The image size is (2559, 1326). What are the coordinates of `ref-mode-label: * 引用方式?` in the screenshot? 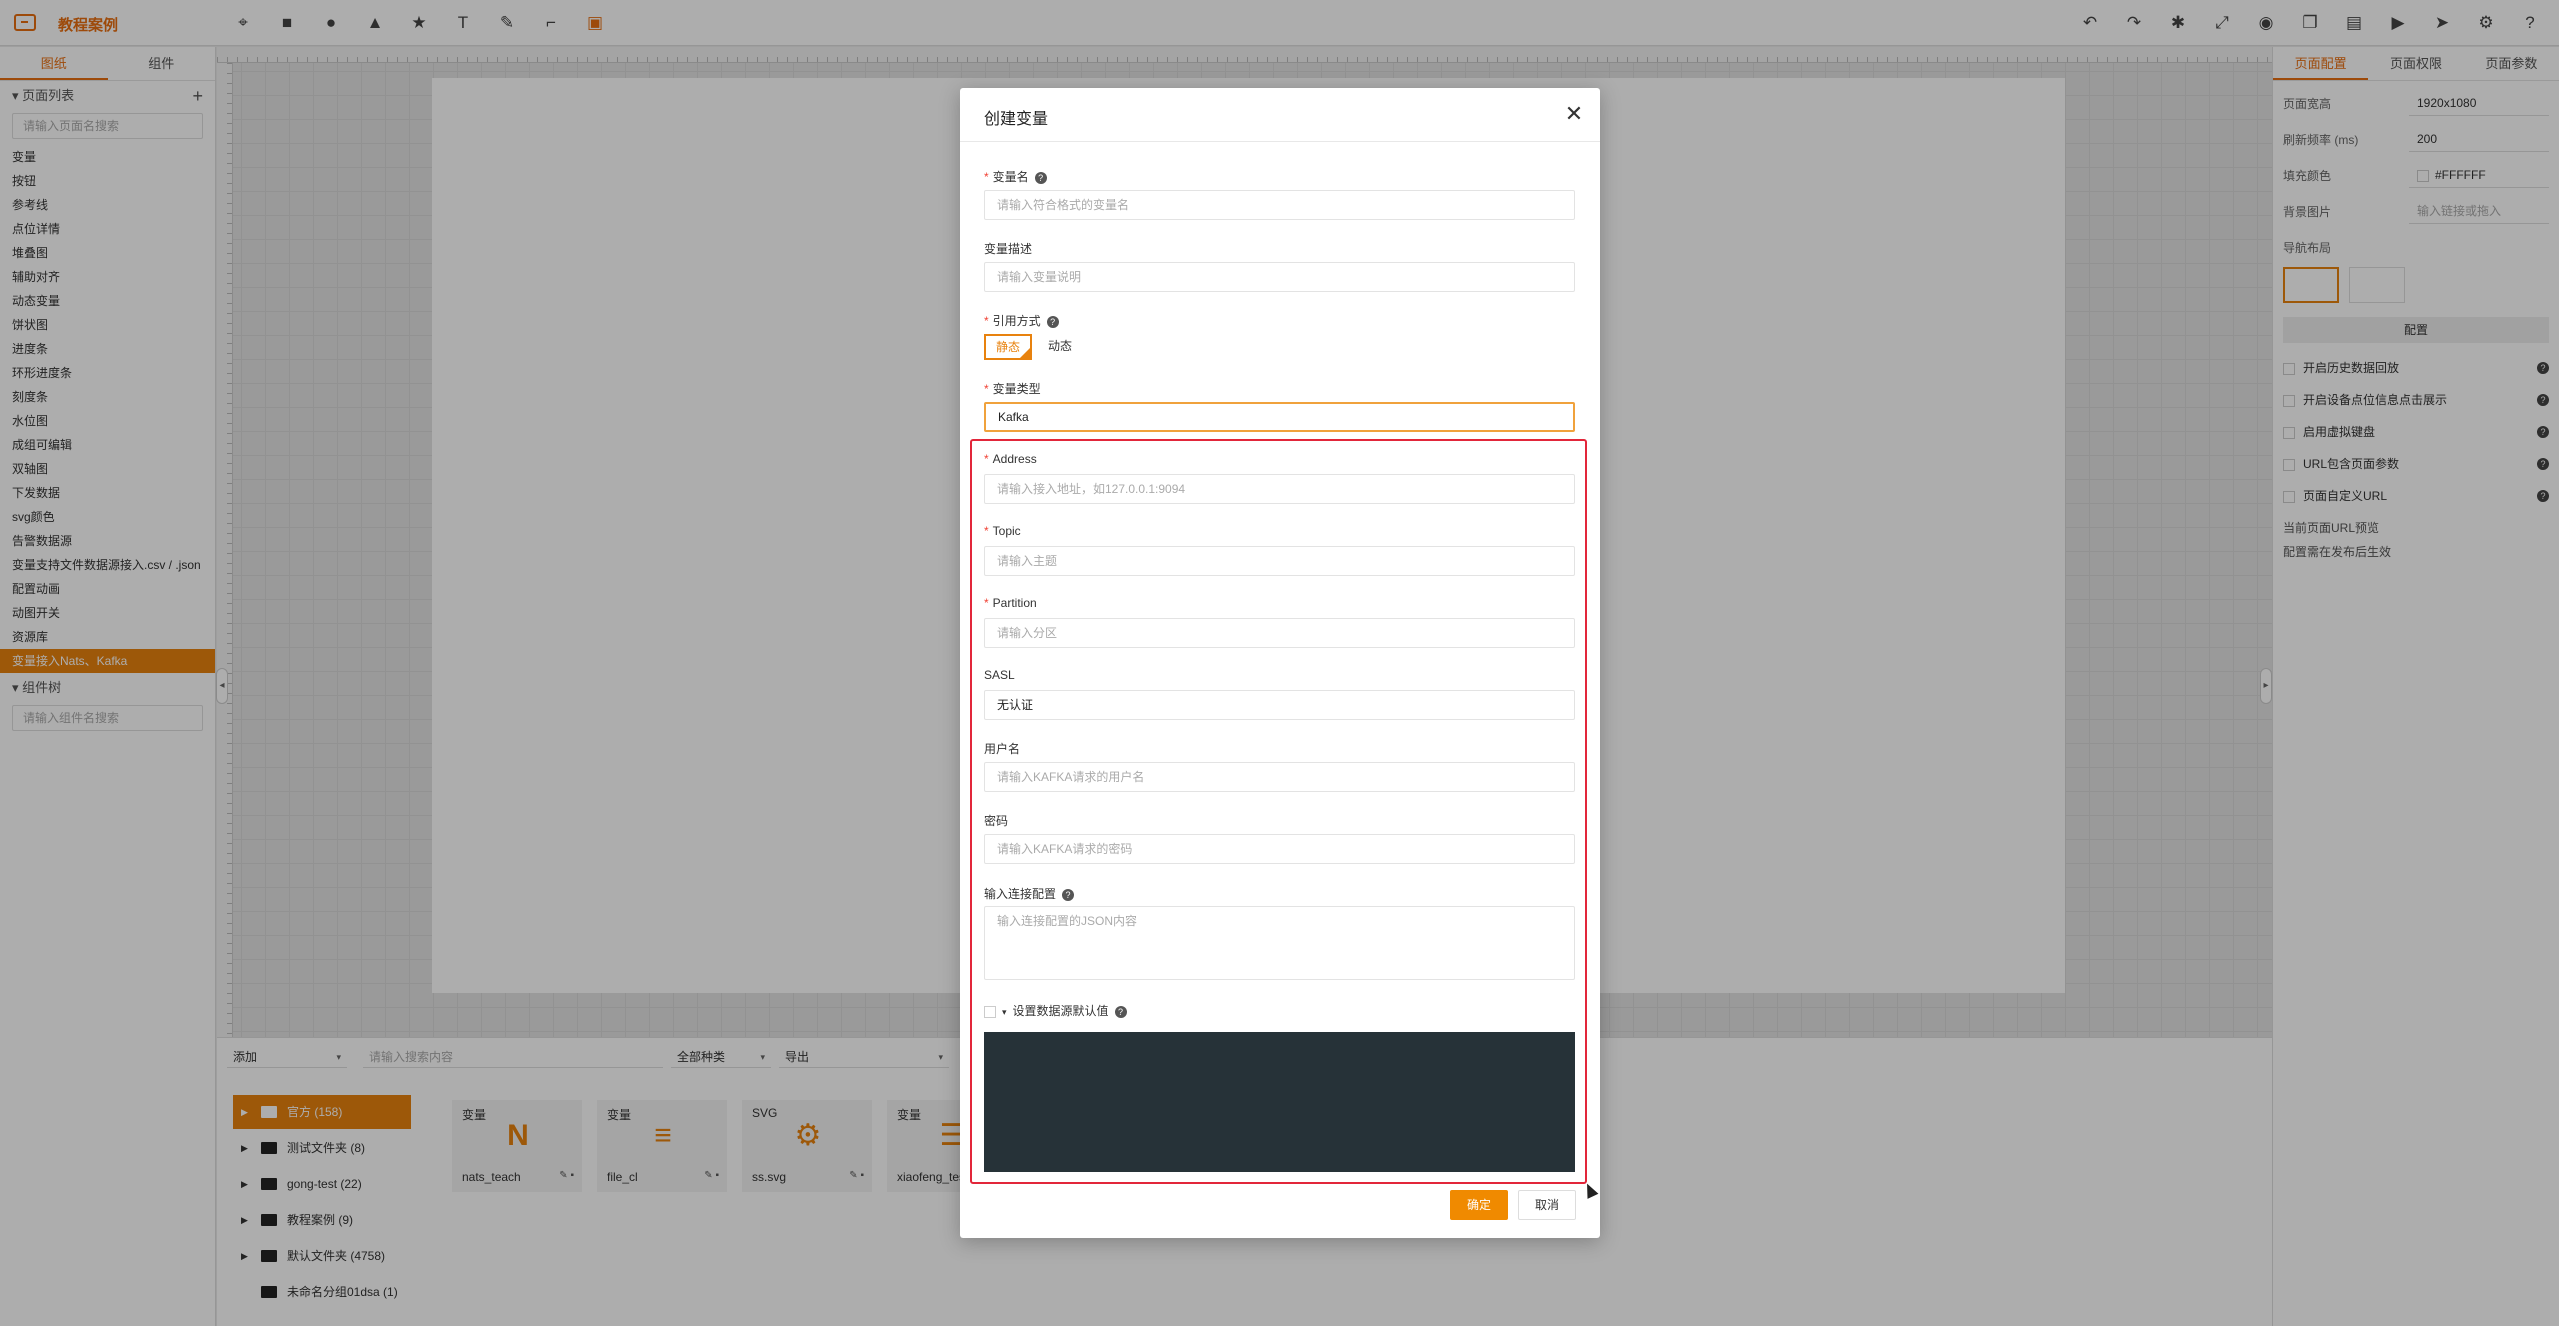 It's located at (1021, 320).